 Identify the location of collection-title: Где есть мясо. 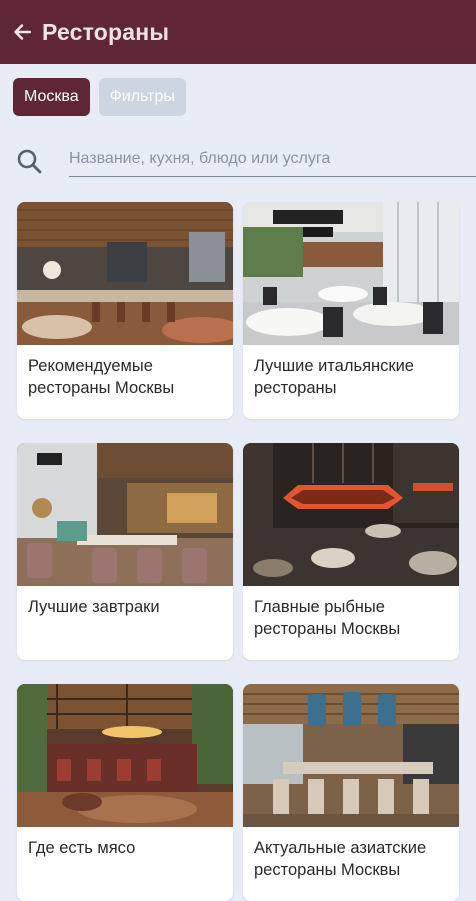
(82, 848).